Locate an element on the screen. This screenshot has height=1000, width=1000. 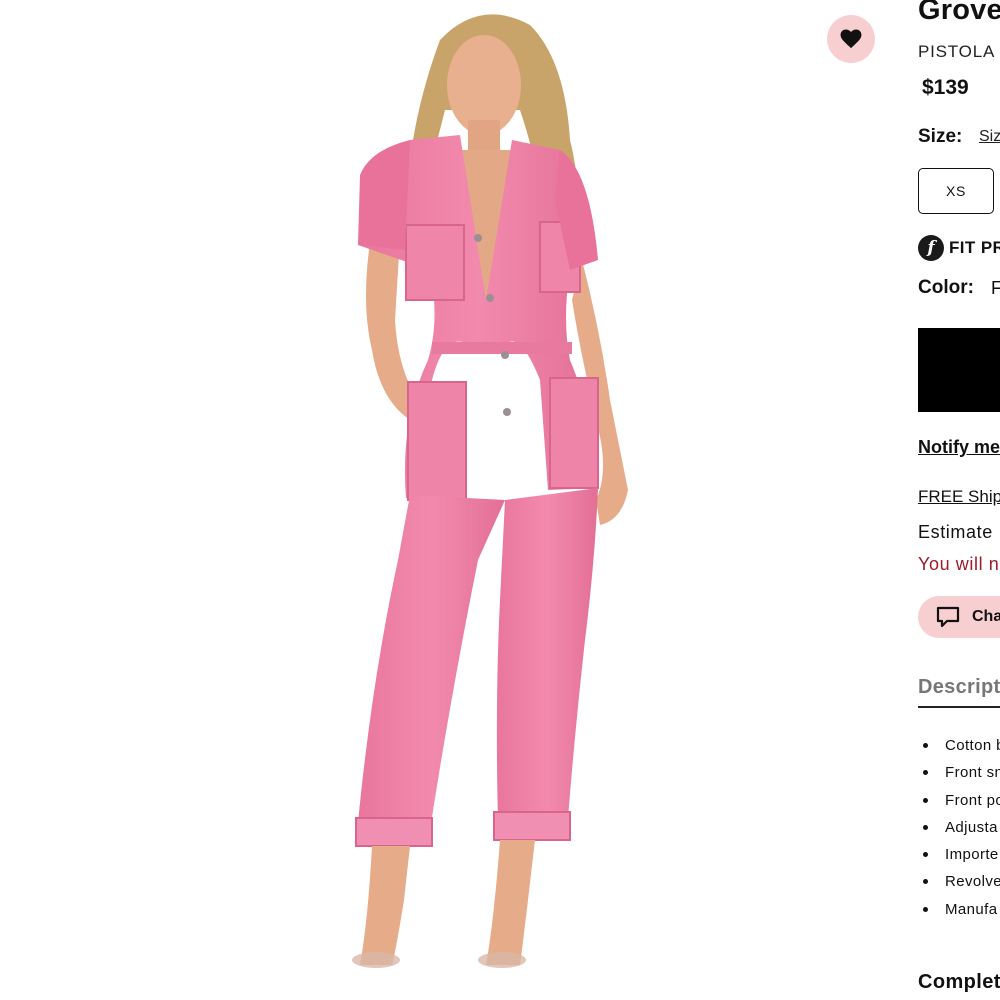
chat-icon is located at coordinates (948, 617).